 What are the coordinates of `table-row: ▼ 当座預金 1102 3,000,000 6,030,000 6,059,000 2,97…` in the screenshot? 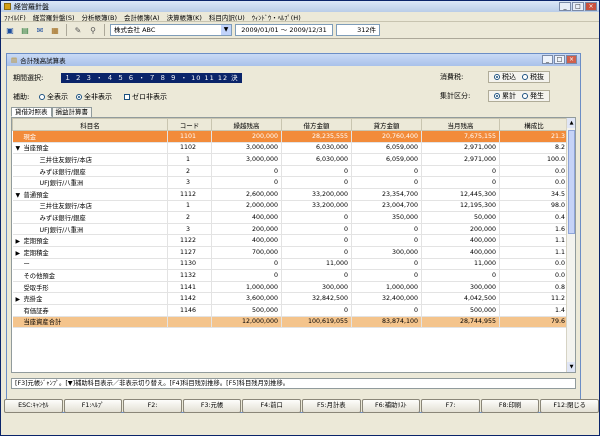 It's located at (290, 148).